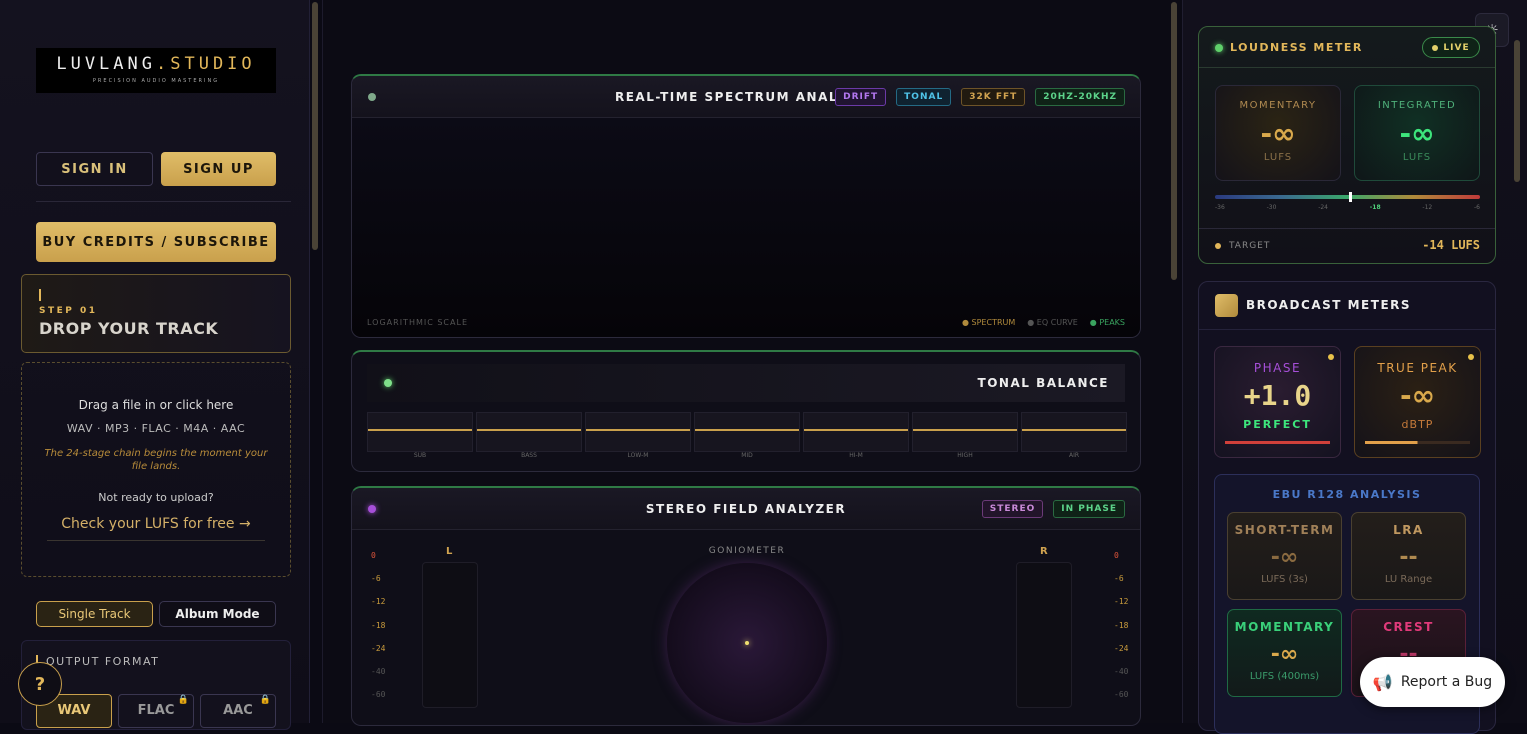 The width and height of the screenshot is (1527, 734). What do you see at coordinates (1446, 682) in the screenshot?
I see `report-bug-label: Report a Bug` at bounding box center [1446, 682].